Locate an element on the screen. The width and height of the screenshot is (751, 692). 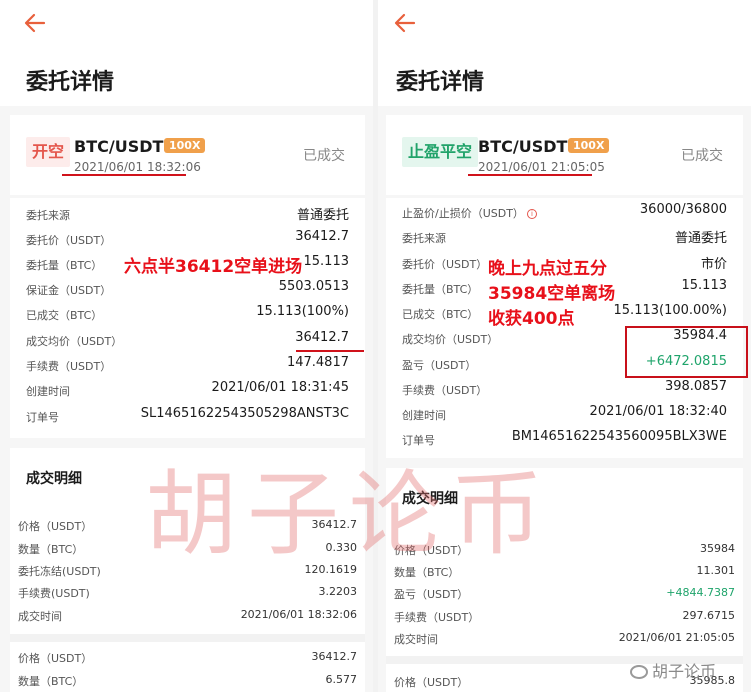
order-time: 2021/06/01 18:32:06 is located at coordinates (137, 167).